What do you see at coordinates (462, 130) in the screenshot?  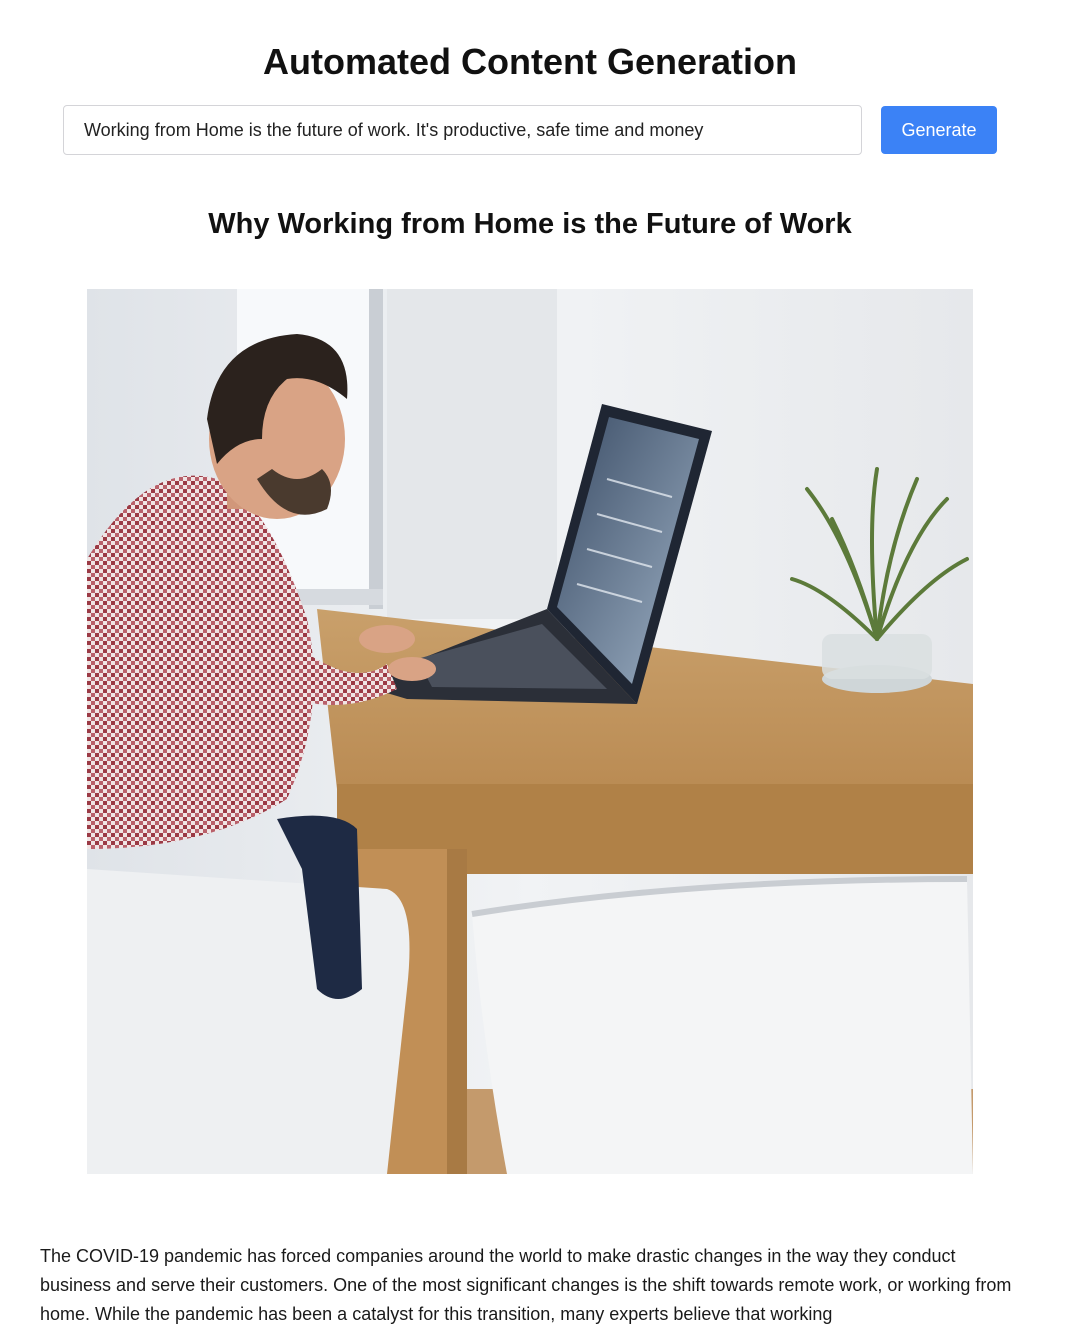 I see `prompt-input` at bounding box center [462, 130].